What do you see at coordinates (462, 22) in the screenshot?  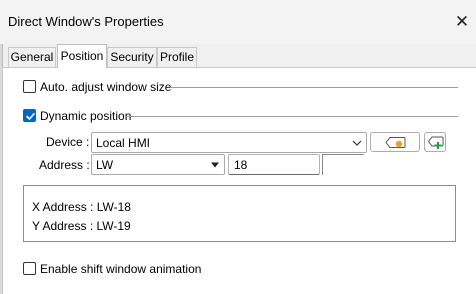 I see `close-button: ✕` at bounding box center [462, 22].